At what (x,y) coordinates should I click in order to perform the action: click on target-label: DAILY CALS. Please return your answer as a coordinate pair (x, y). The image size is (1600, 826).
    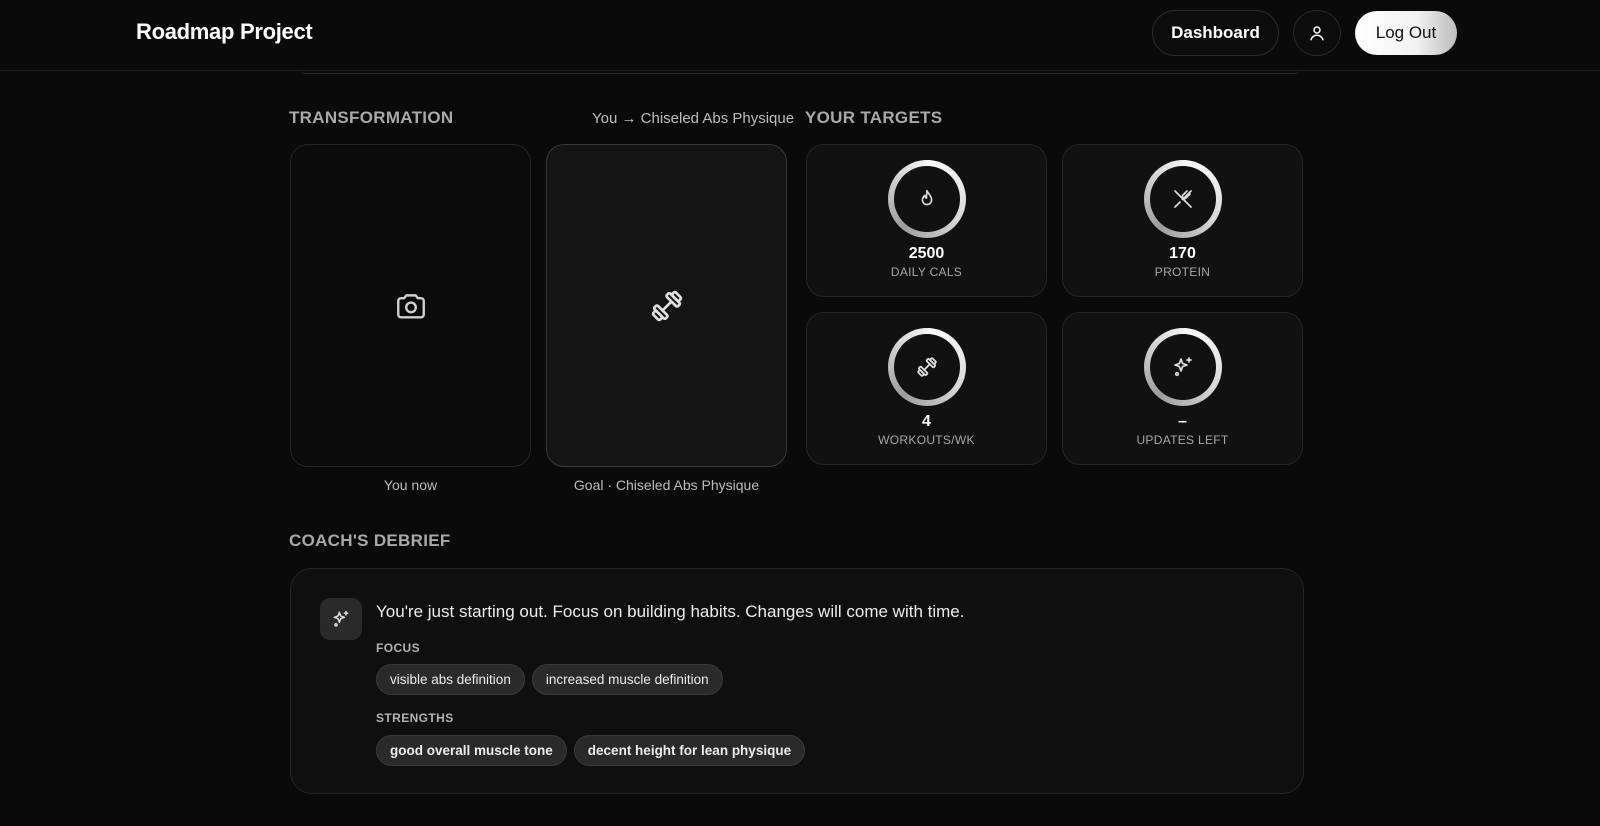
    Looking at the image, I should click on (926, 272).